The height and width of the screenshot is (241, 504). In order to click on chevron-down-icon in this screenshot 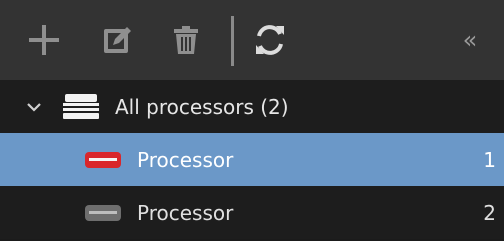, I will do `click(34, 106)`.